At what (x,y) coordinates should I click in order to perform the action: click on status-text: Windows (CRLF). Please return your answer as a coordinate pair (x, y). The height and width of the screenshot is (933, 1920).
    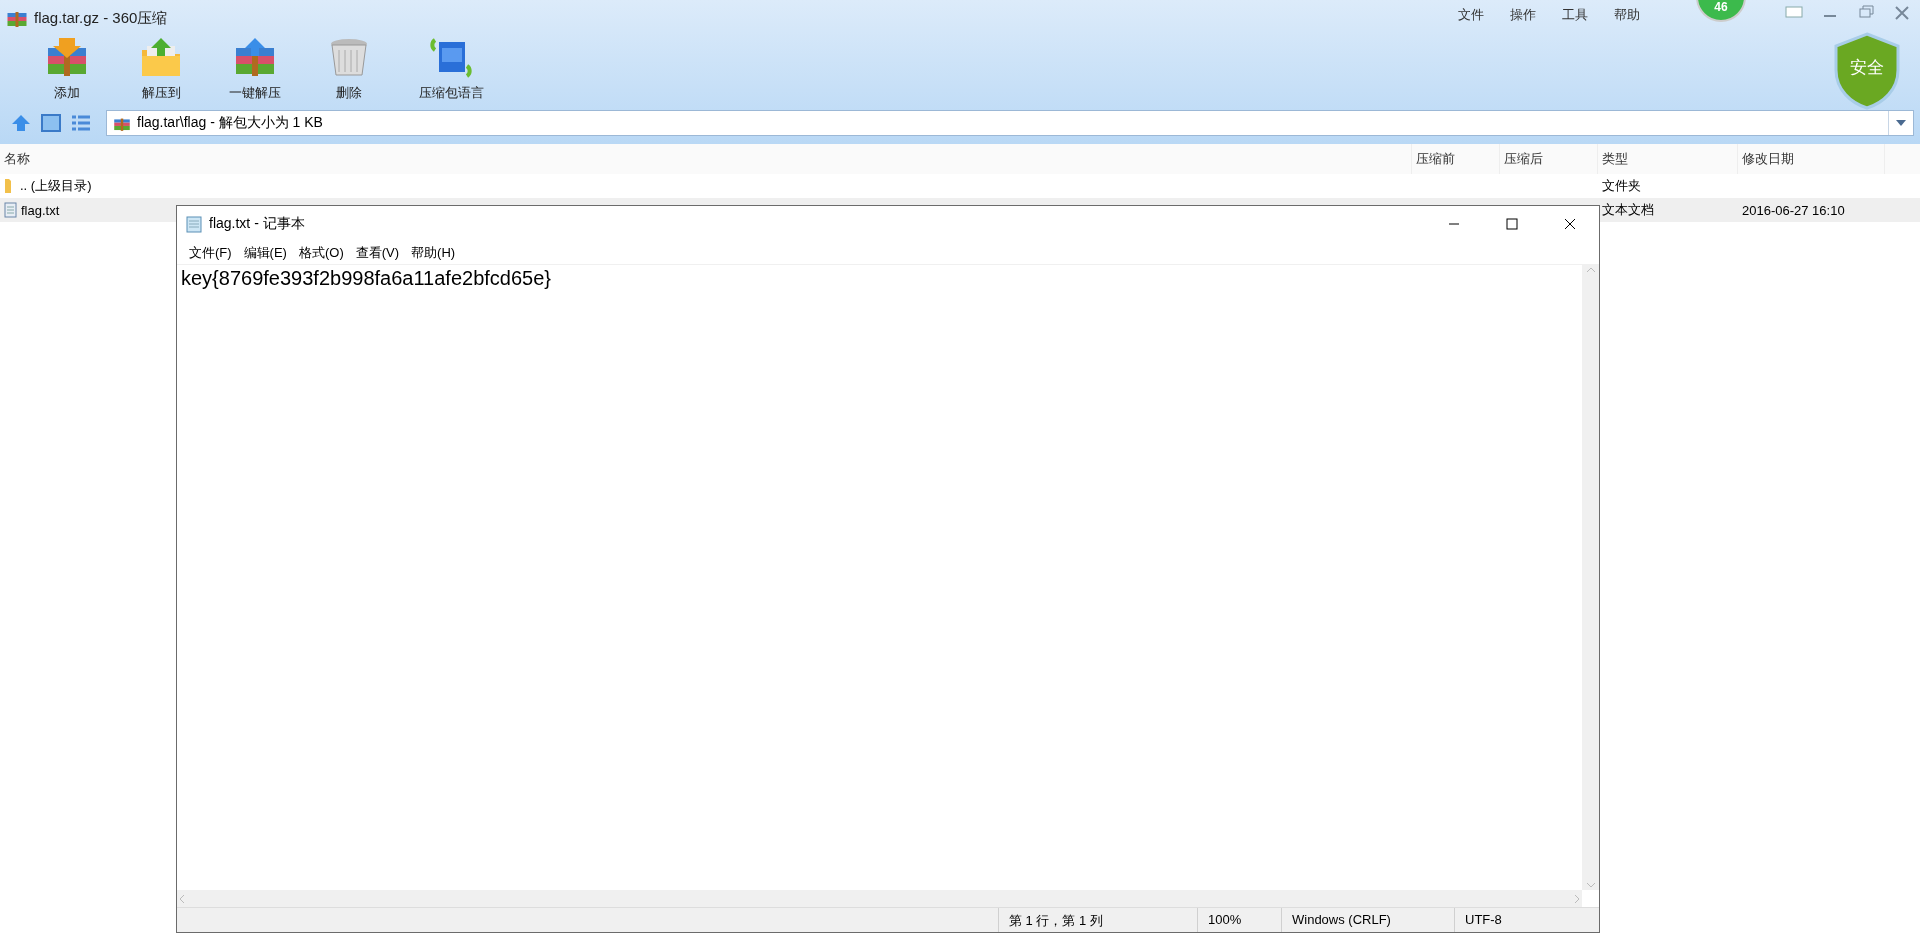
    Looking at the image, I should click on (1367, 920).